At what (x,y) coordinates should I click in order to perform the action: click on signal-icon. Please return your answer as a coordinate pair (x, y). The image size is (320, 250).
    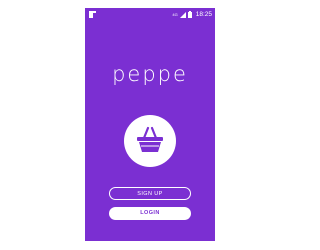
    Looking at the image, I should click on (182, 14).